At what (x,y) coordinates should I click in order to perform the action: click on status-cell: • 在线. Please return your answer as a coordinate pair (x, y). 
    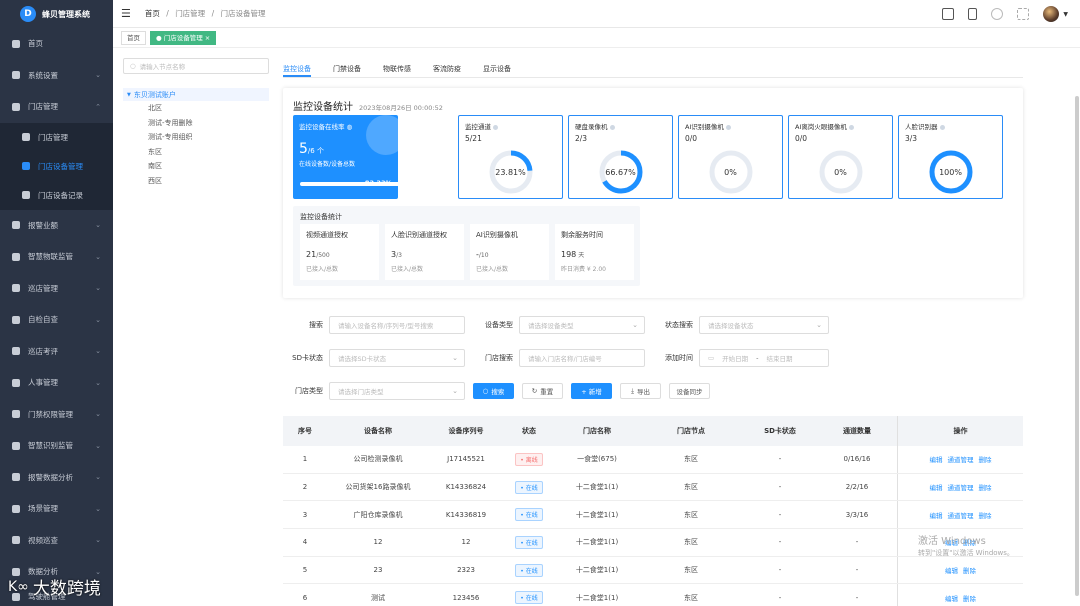
    Looking at the image, I should click on (529, 542).